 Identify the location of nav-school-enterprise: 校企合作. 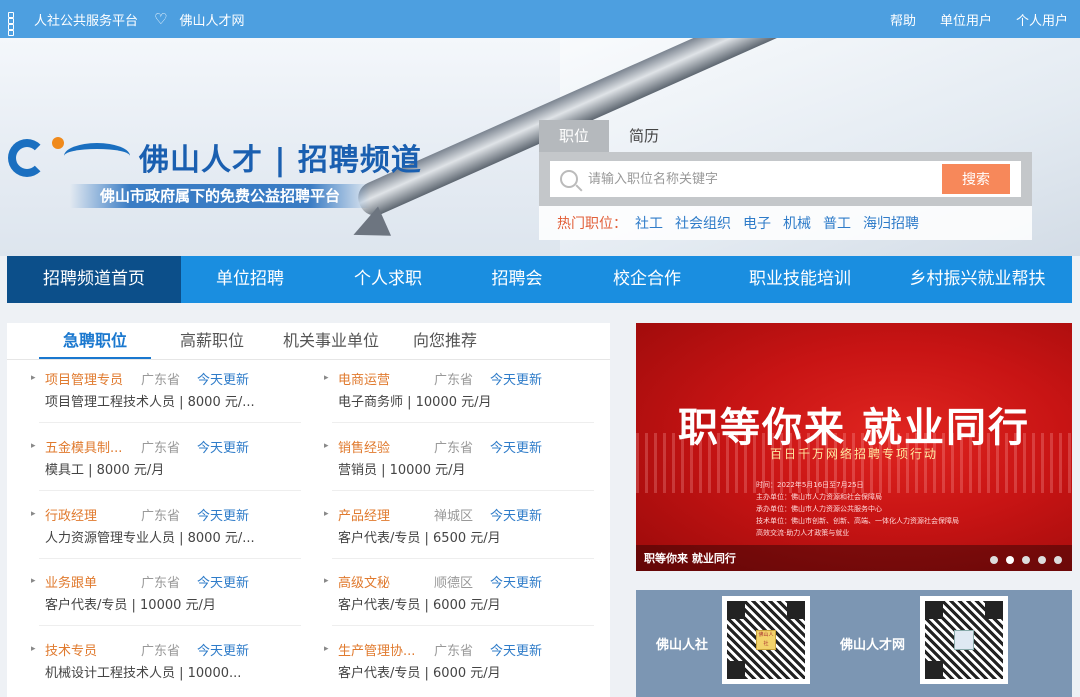
(647, 279).